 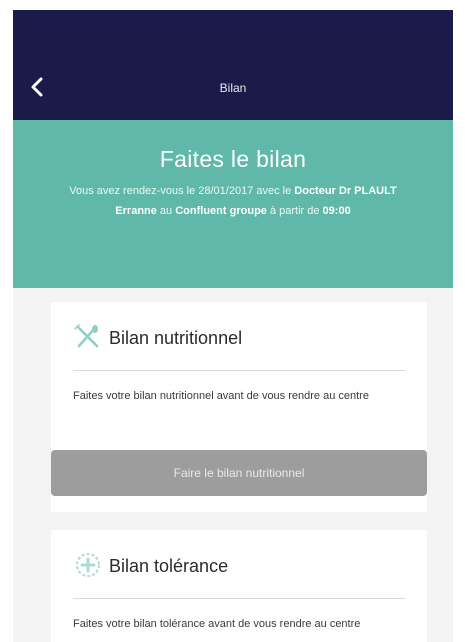 I want to click on card-title: Bilan nutritionnel, so click(x=176, y=338).